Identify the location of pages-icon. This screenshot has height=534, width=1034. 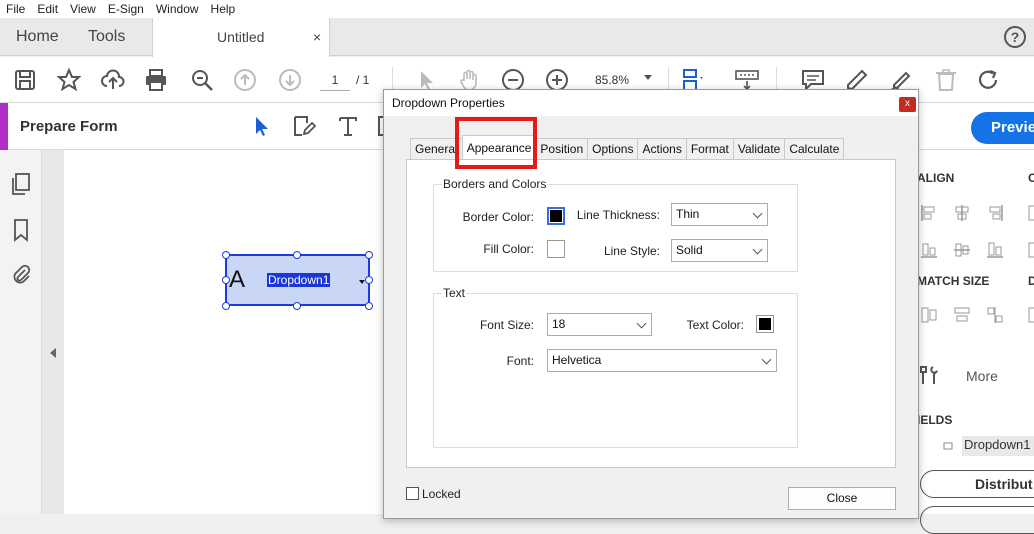
(21, 184).